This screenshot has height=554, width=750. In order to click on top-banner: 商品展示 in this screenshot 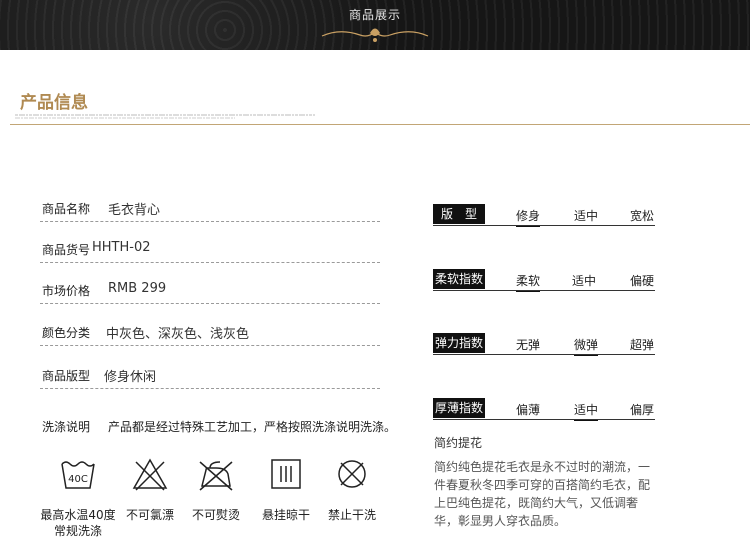, I will do `click(375, 25)`.